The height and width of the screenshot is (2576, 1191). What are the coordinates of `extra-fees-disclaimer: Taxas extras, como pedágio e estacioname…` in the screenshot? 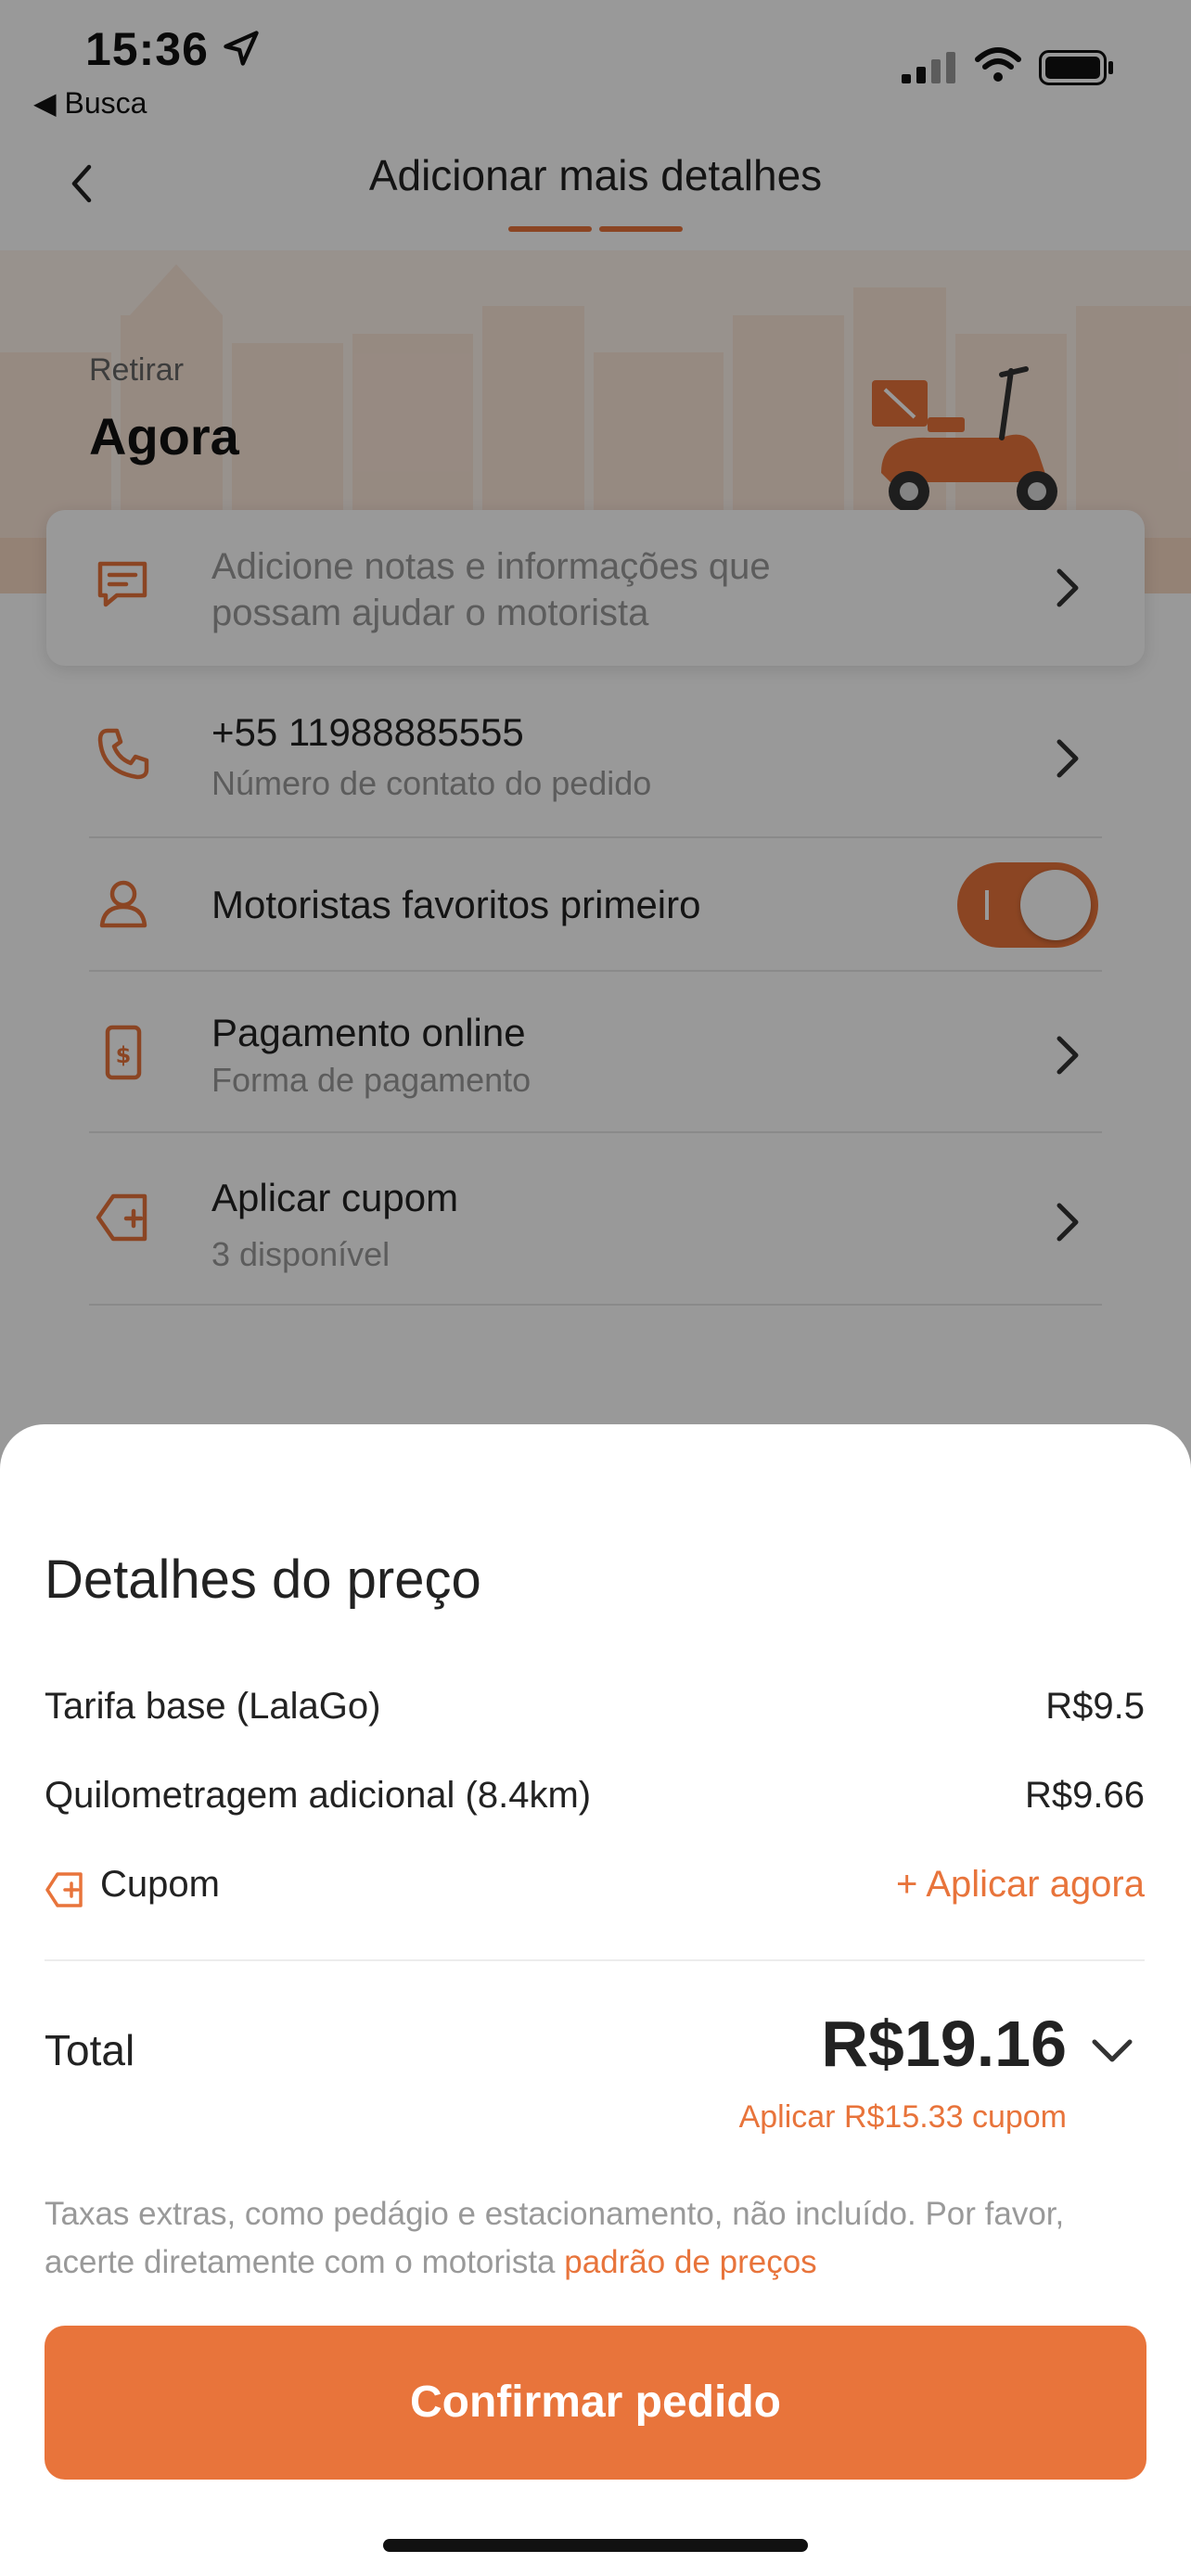 It's located at (595, 2238).